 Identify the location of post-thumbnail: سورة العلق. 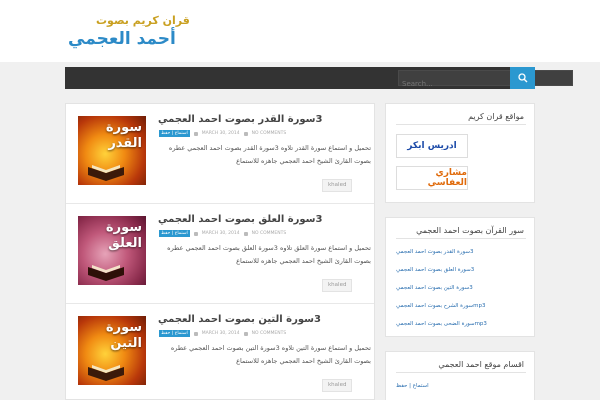
(112, 250).